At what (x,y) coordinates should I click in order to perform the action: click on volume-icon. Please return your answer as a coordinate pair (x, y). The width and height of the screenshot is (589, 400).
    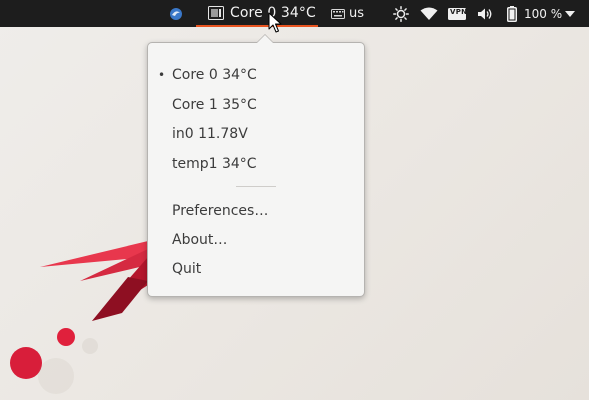
    Looking at the image, I should click on (485, 13).